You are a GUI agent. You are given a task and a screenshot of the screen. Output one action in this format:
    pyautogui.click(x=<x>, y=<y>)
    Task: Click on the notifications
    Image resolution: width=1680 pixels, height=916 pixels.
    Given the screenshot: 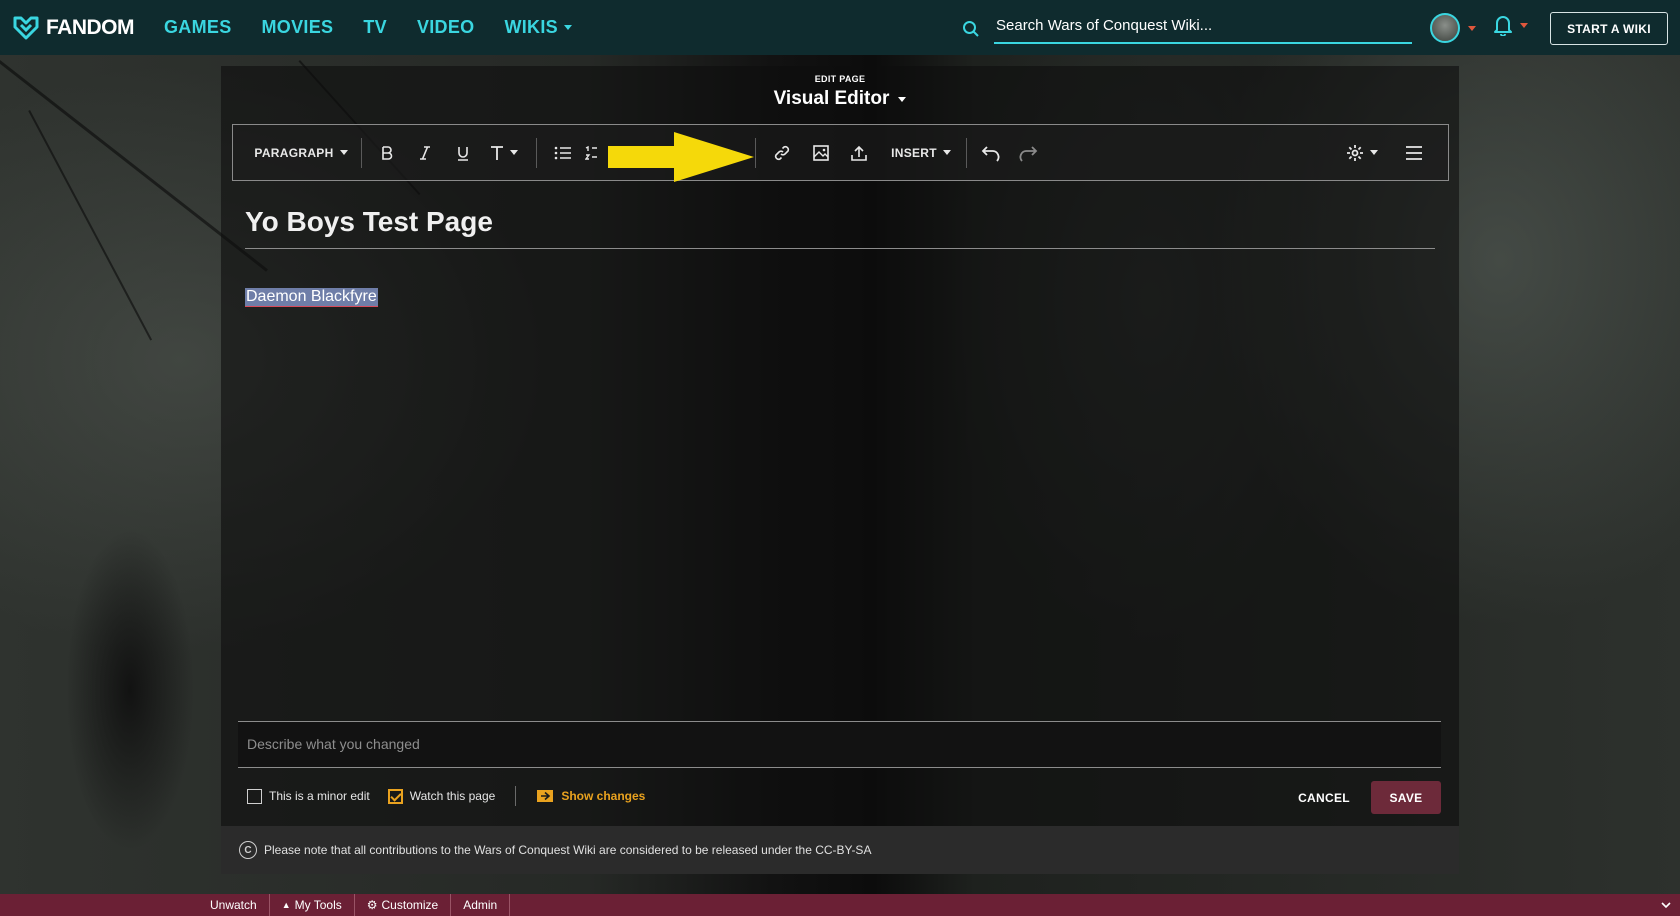 What is the action you would take?
    pyautogui.click(x=1511, y=25)
    